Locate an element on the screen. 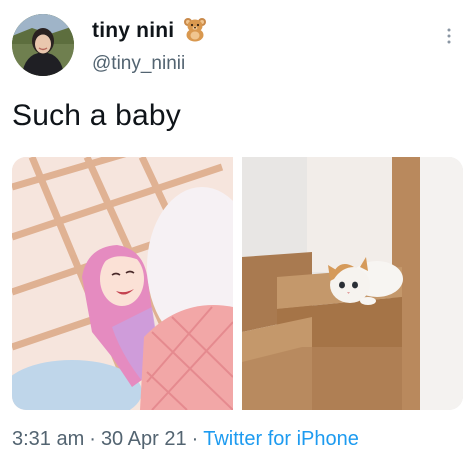 The height and width of the screenshot is (465, 474). author-handle: @tiny_ninii is located at coordinates (138, 64).